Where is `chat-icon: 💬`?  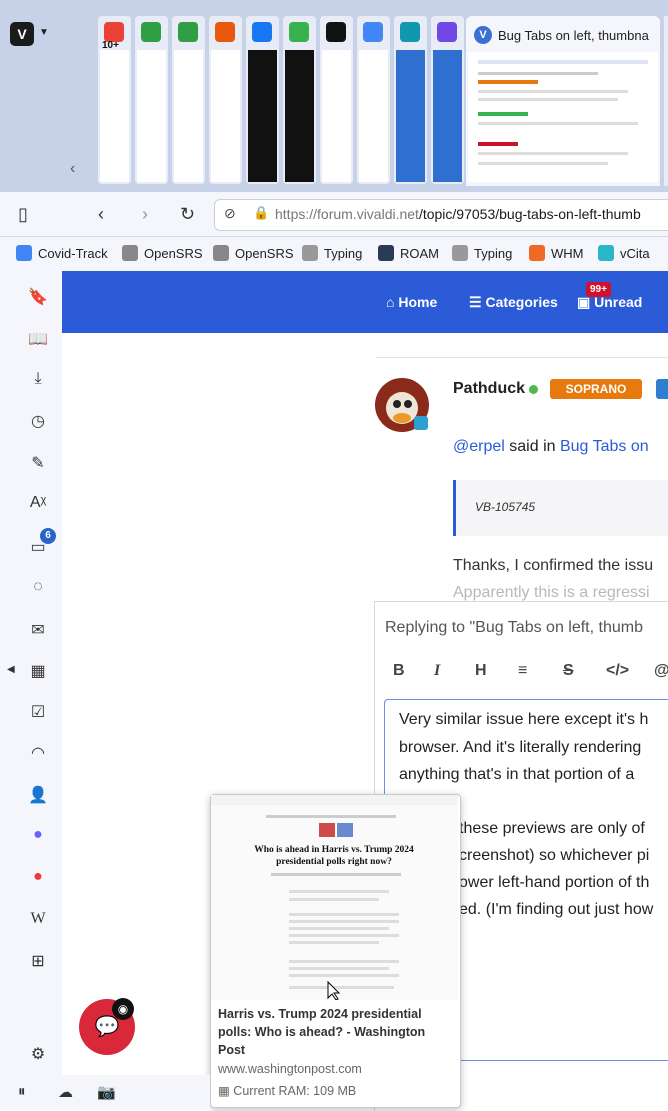 chat-icon: 💬 is located at coordinates (107, 1027).